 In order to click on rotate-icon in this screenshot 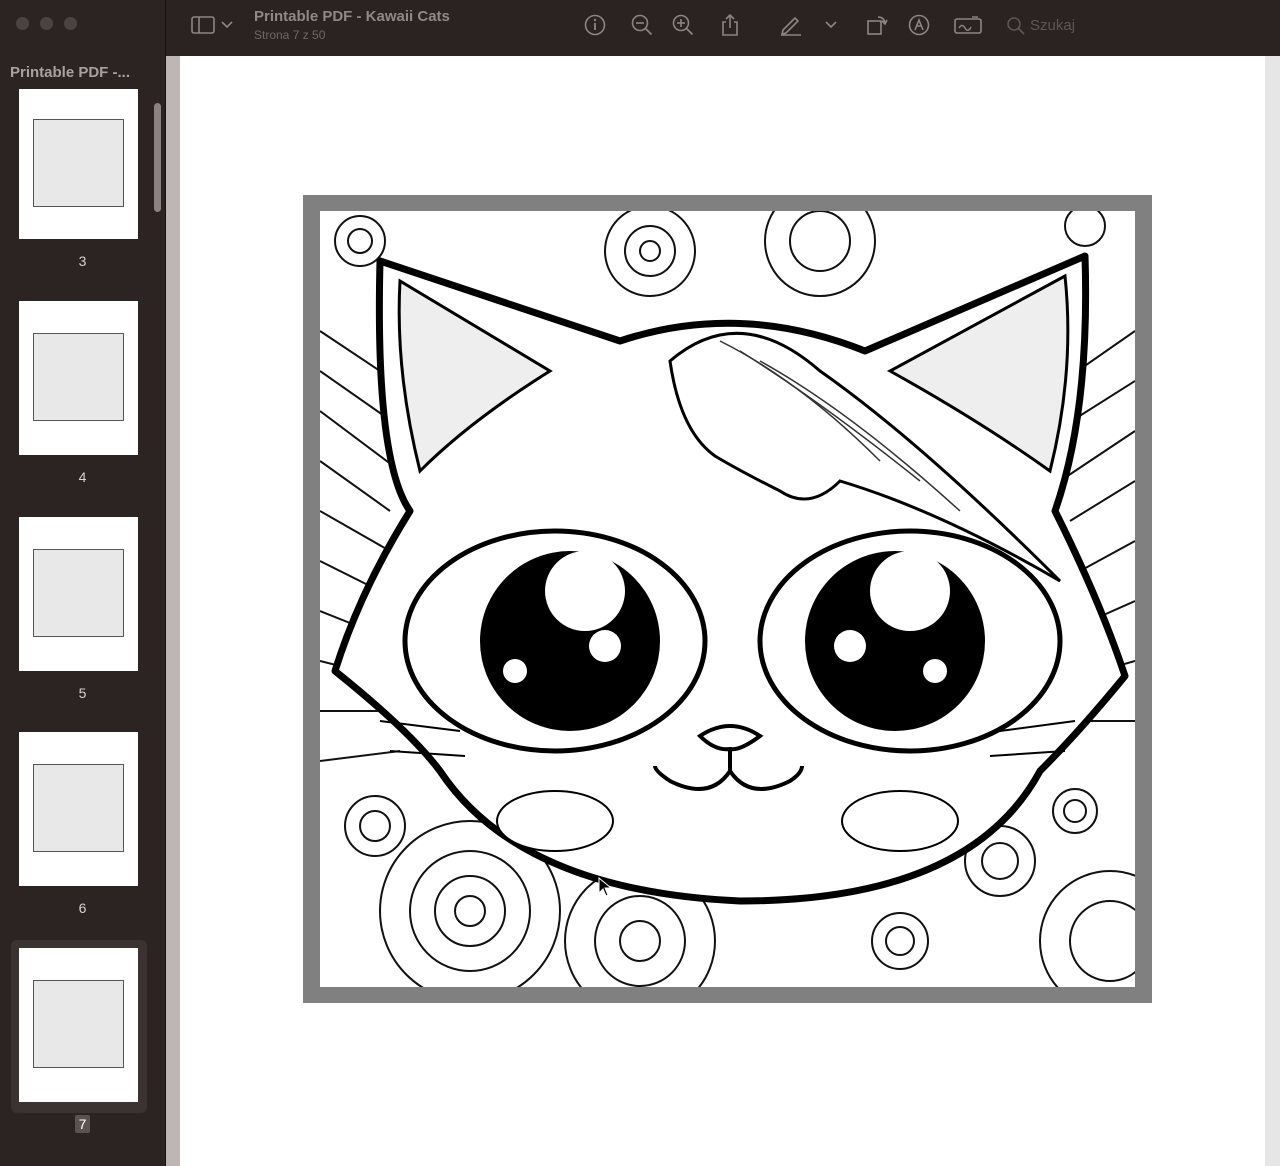, I will do `click(877, 25)`.